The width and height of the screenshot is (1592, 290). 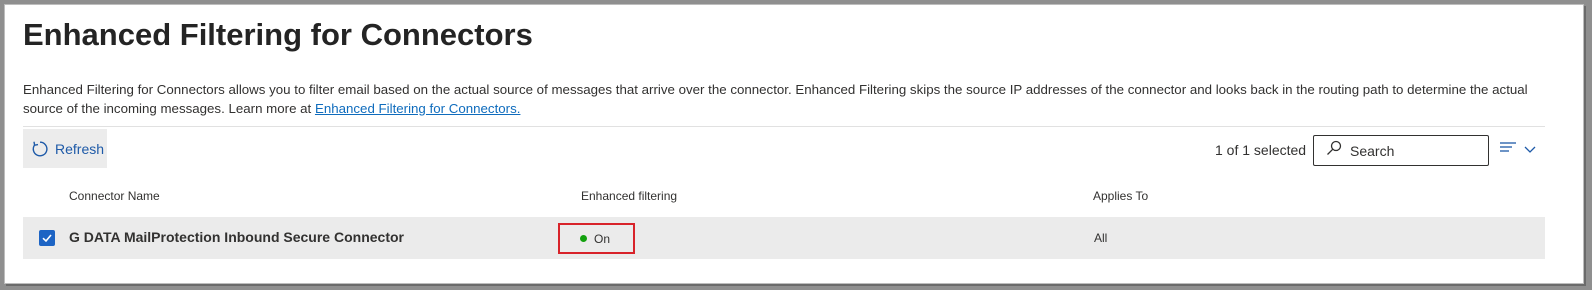 What do you see at coordinates (1120, 196) in the screenshot?
I see `column-header-applies-to: Applies To` at bounding box center [1120, 196].